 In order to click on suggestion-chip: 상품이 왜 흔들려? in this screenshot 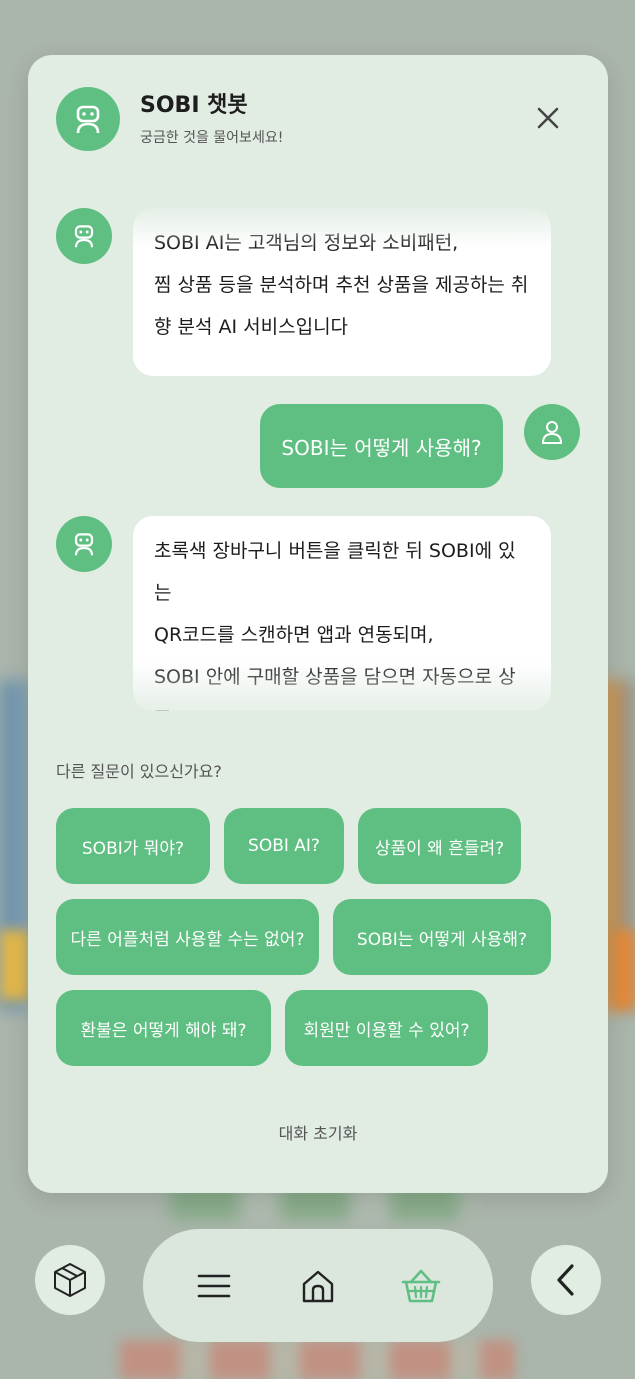, I will do `click(439, 846)`.